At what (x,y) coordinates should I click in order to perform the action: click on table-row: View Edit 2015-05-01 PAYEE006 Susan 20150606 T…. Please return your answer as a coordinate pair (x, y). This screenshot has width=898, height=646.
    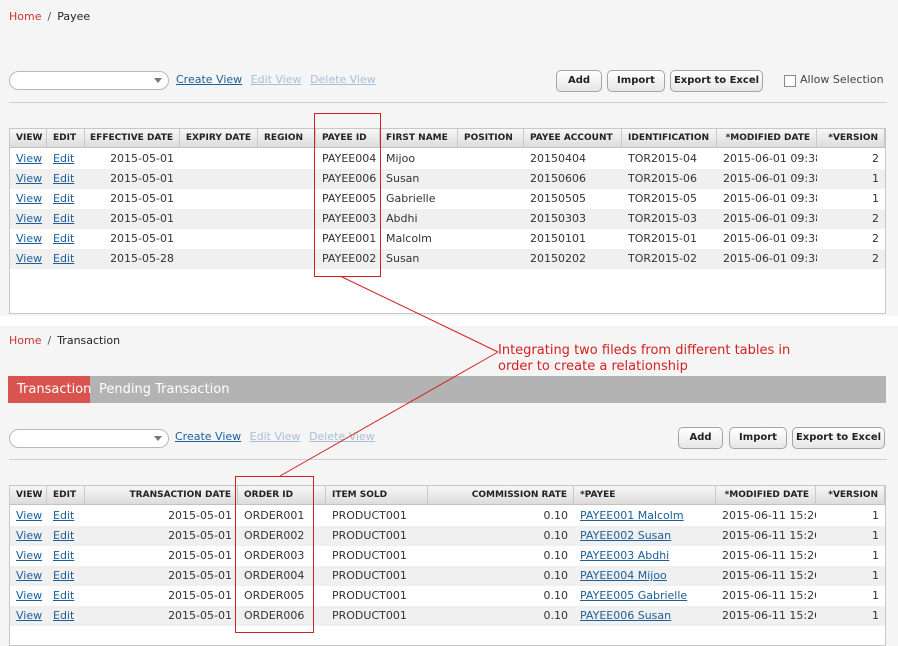
    Looking at the image, I should click on (447, 179).